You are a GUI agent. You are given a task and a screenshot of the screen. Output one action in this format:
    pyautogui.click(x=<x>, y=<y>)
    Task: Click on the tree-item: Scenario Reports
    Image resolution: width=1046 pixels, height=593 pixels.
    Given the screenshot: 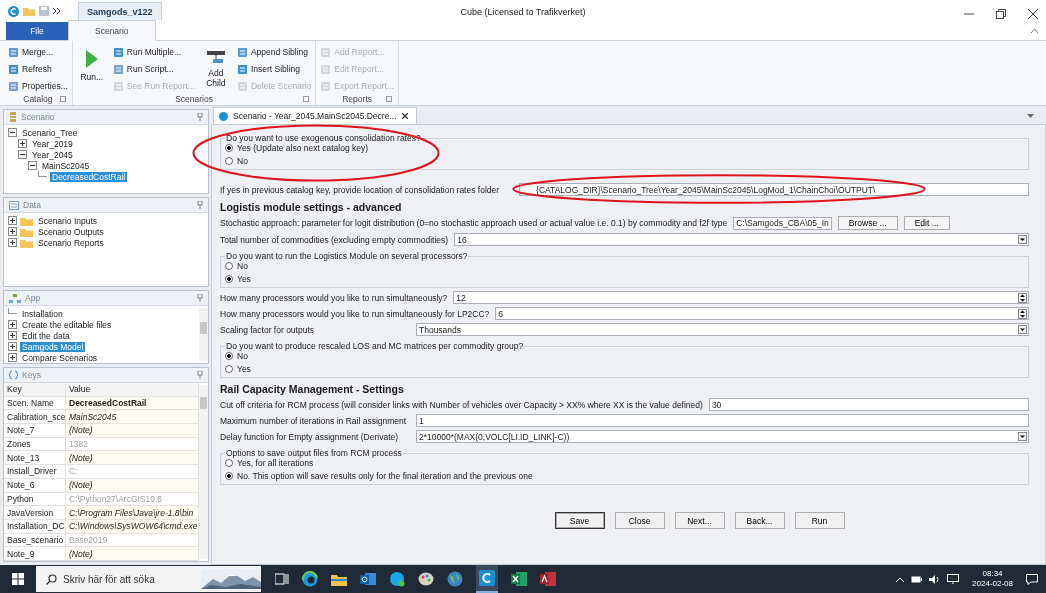 What is the action you would take?
    pyautogui.click(x=71, y=242)
    